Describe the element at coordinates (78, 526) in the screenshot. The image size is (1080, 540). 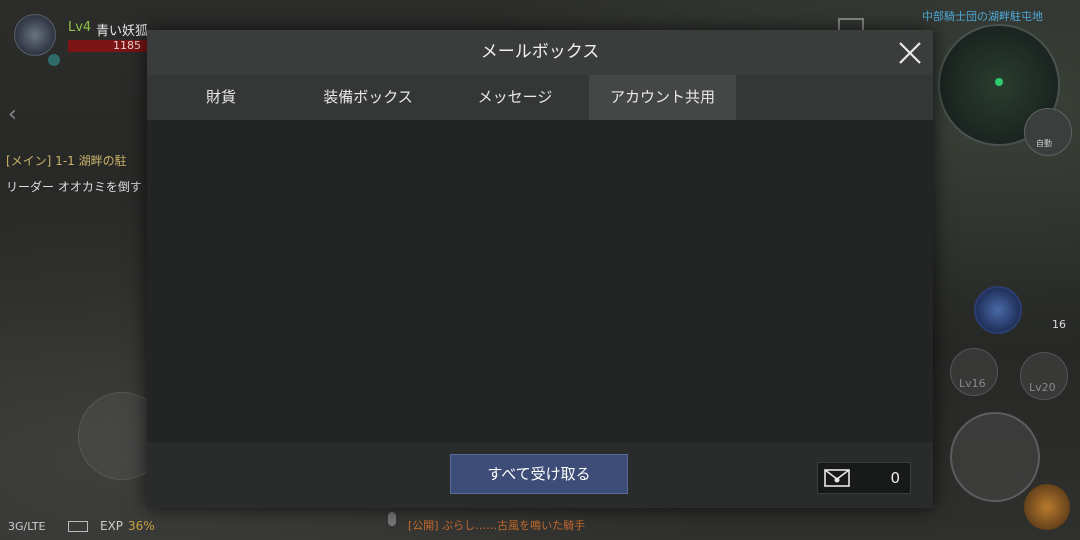
I see `battery-icon` at that location.